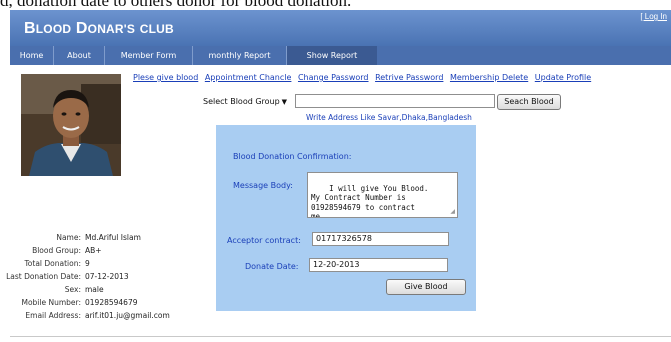 Image resolution: width=671 pixels, height=342 pixels. I want to click on nav-member-form: Member Form, so click(149, 55).